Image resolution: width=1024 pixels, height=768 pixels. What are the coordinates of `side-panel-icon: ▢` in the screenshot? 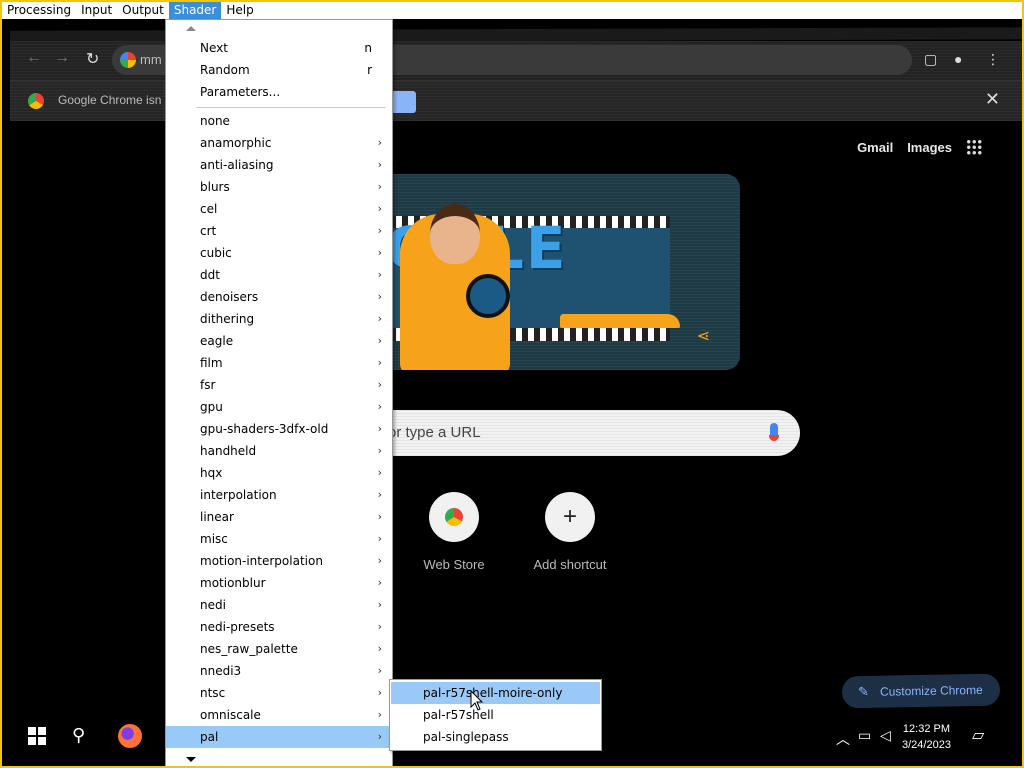 It's located at (930, 59).